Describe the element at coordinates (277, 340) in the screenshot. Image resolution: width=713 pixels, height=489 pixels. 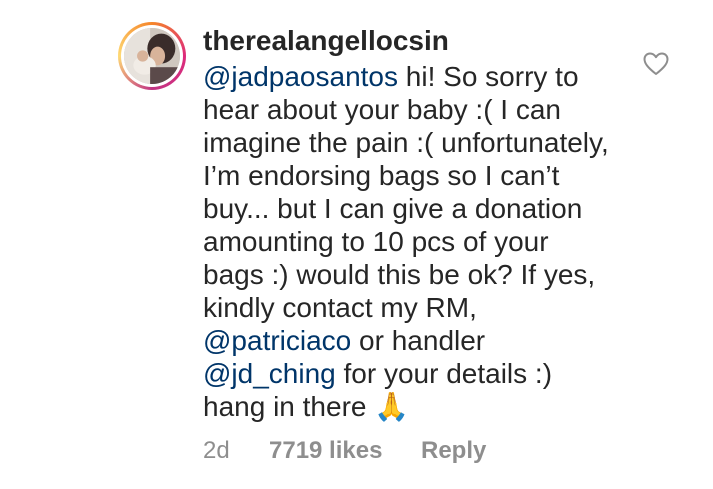
I see `mention-link: @patriciaco` at that location.